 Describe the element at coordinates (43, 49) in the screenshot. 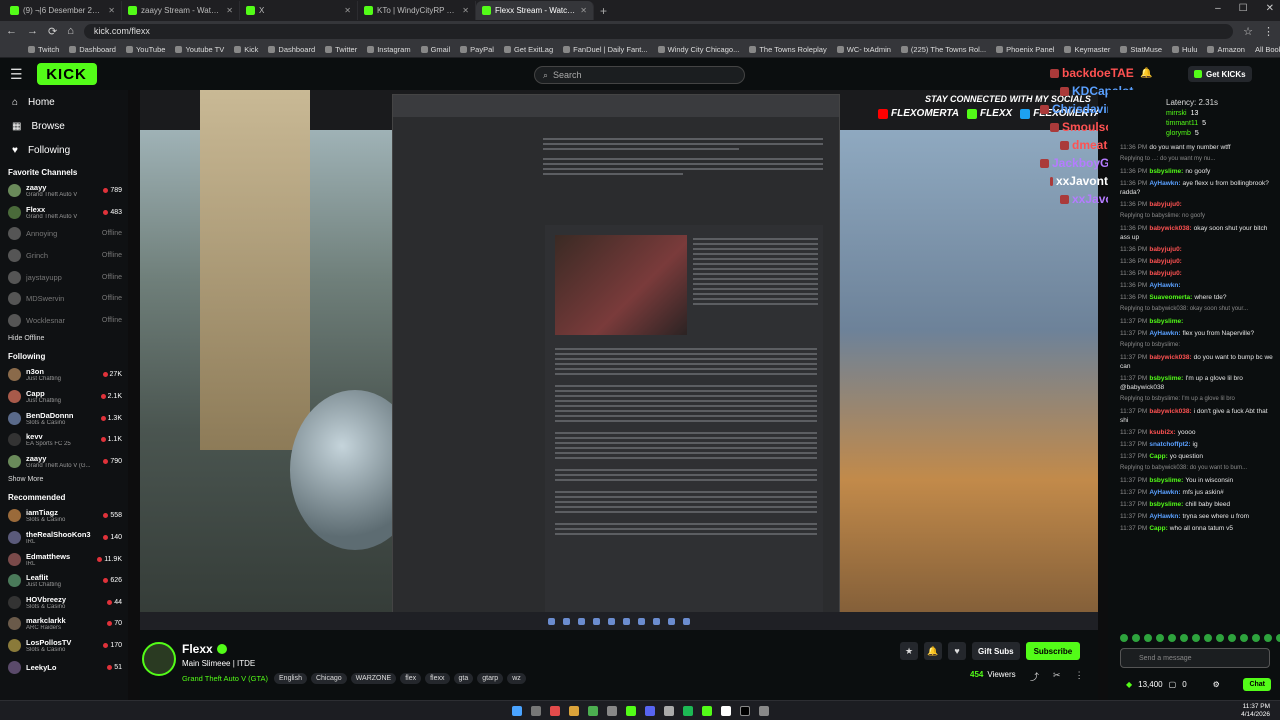

I see `bookmark-item: Twitch` at that location.